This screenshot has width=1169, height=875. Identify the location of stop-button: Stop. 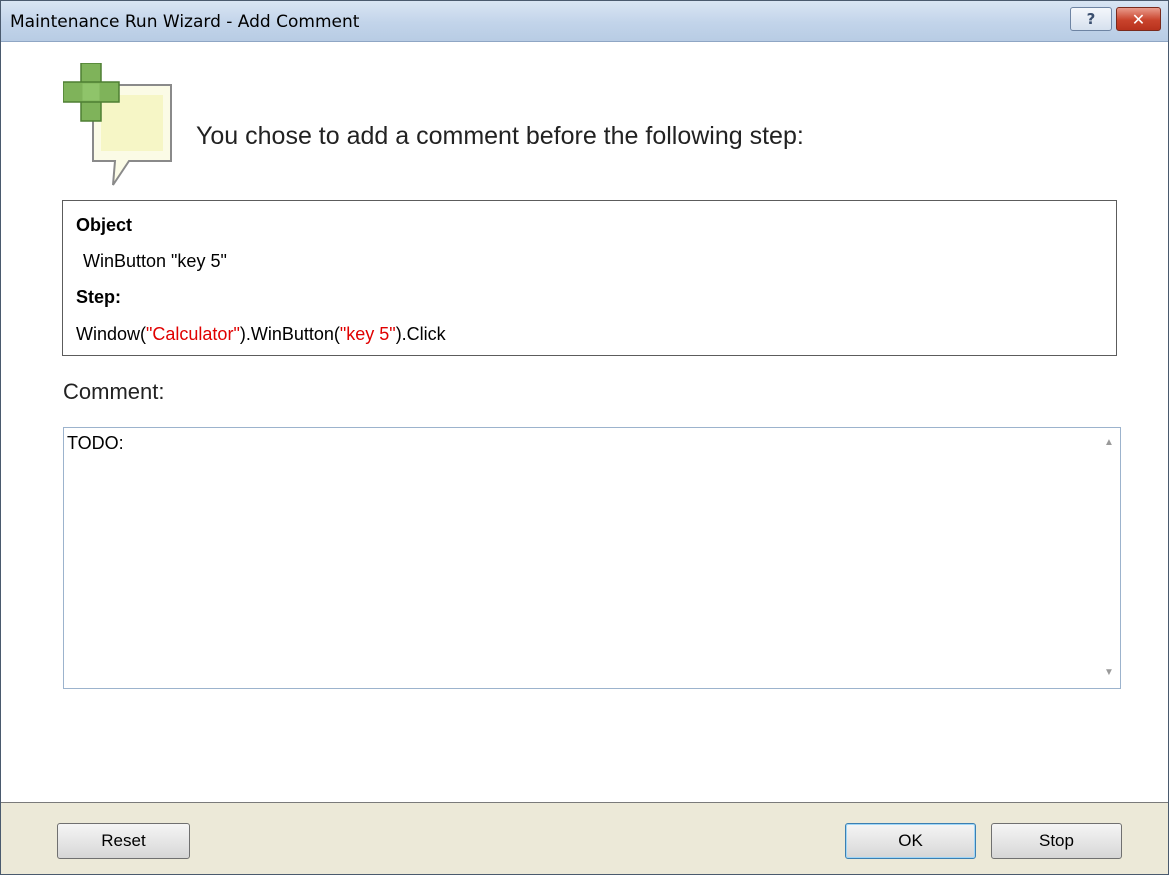
(1056, 841).